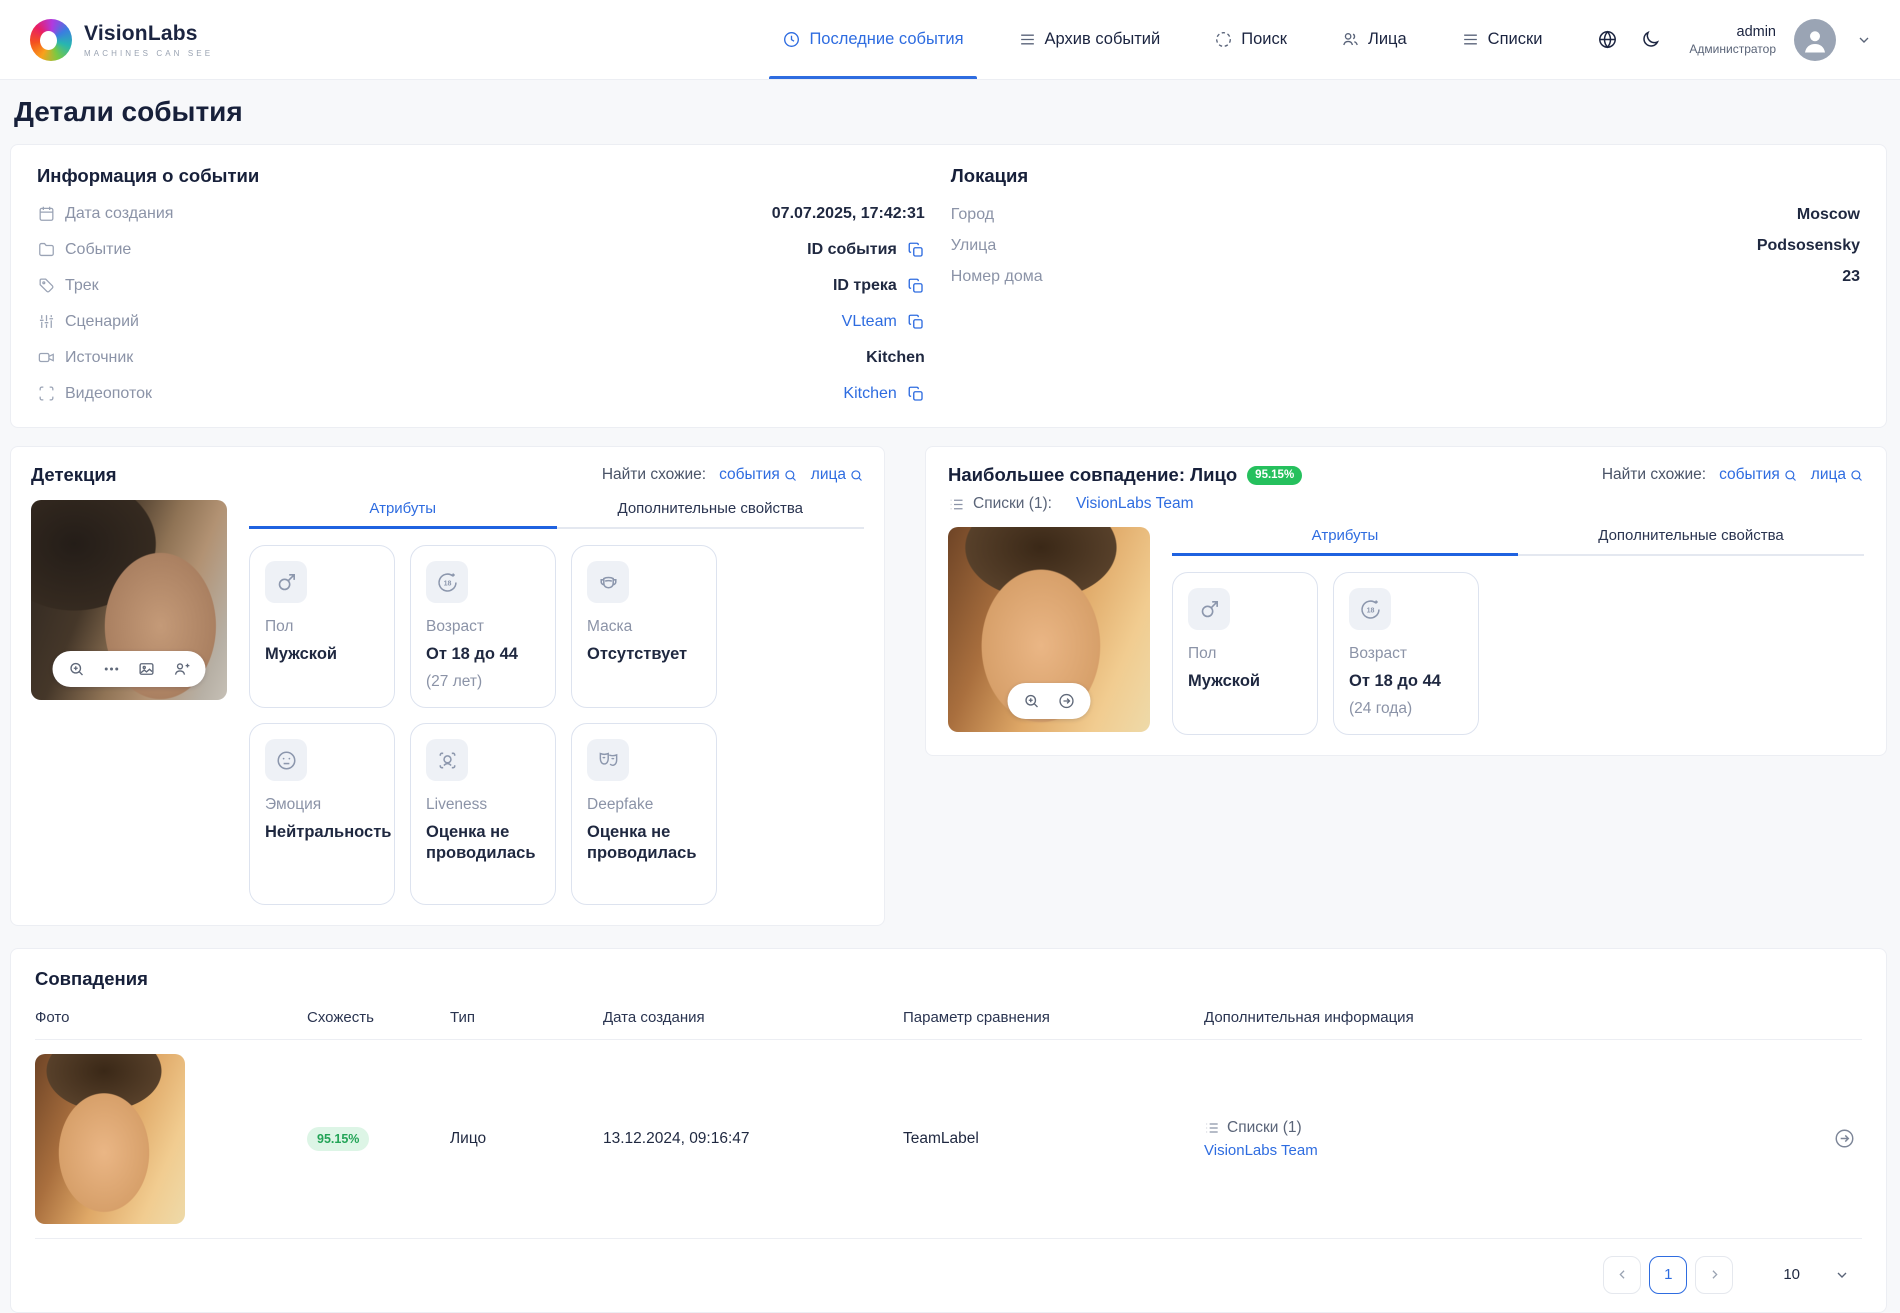 Image resolution: width=1900 pixels, height=1313 pixels. I want to click on language-globe-button, so click(1607, 39).